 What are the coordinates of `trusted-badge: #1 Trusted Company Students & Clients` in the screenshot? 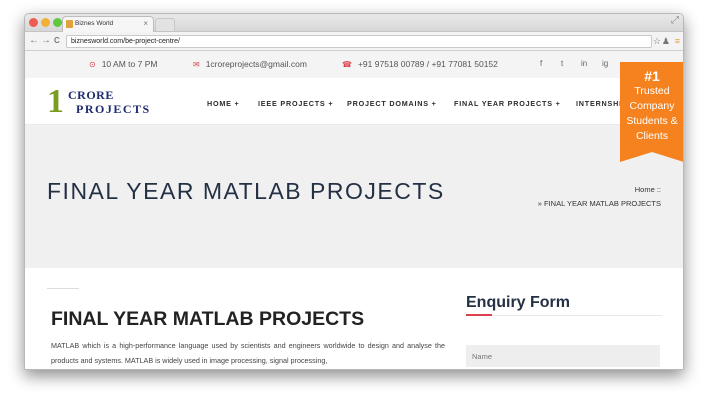 It's located at (651, 112).